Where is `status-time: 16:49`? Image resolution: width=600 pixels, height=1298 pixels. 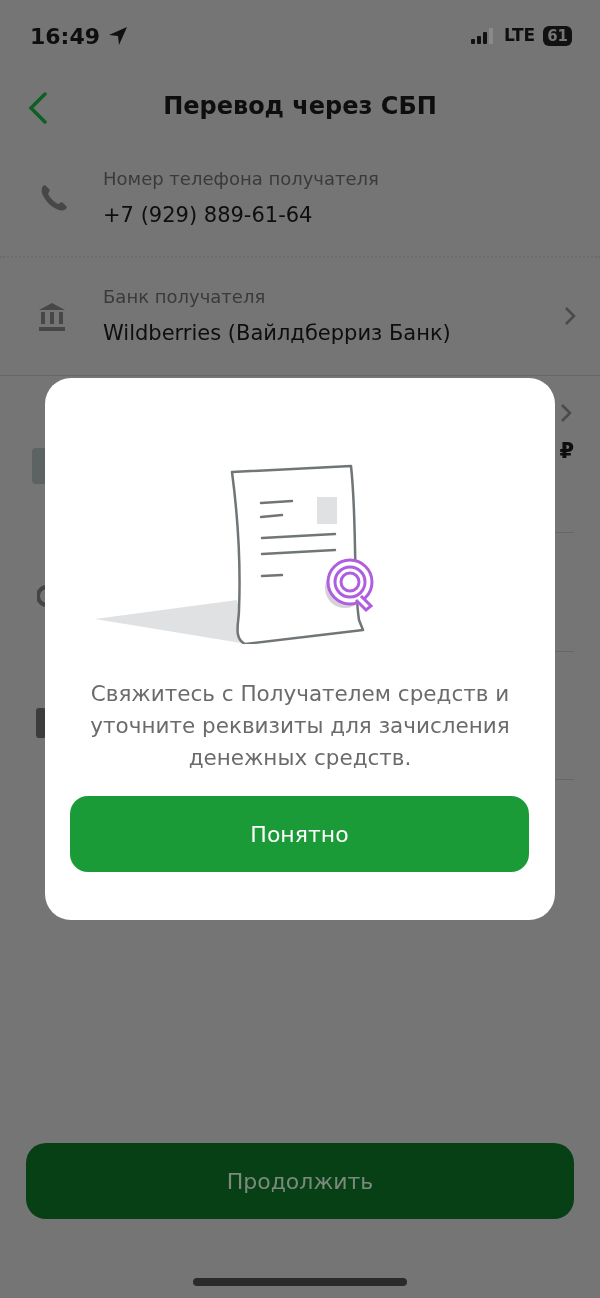
status-time: 16:49 is located at coordinates (65, 36).